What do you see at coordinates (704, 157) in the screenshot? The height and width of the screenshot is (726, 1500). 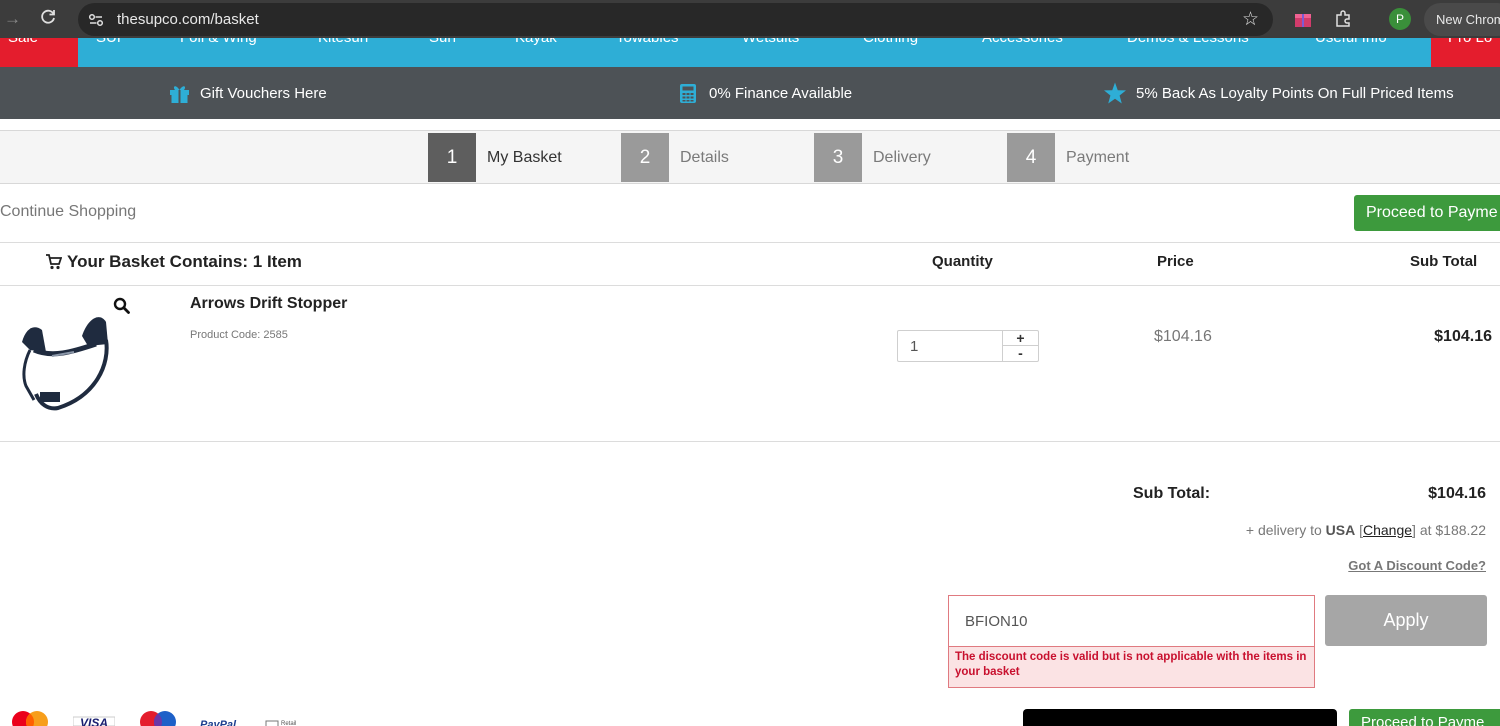 I see `step-label: Details` at bounding box center [704, 157].